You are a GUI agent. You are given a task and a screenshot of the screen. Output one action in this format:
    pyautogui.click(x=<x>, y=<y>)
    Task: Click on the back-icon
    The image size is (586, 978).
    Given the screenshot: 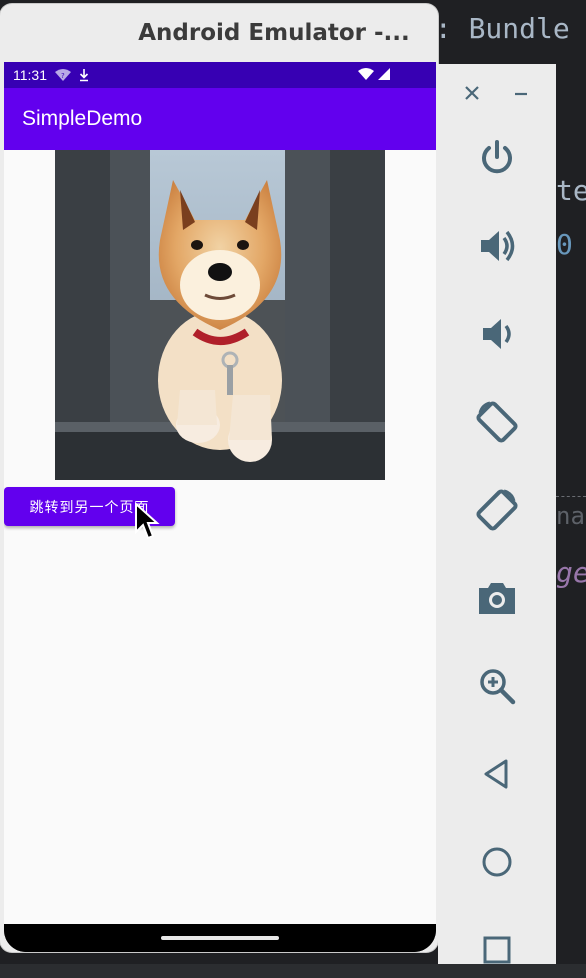 What is the action you would take?
    pyautogui.click(x=497, y=774)
    